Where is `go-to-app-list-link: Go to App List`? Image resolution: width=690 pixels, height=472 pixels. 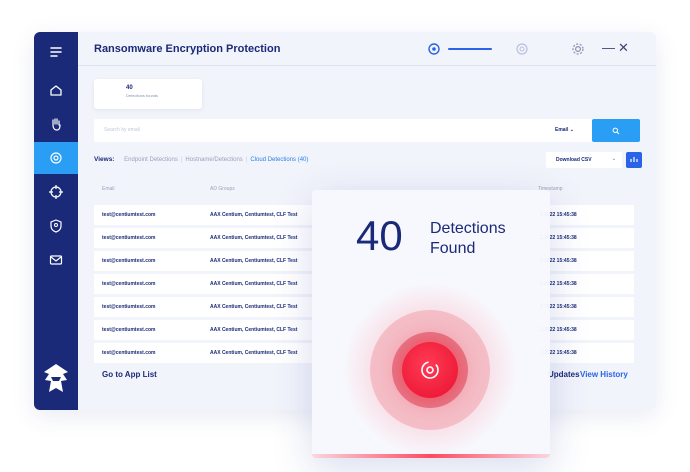 go-to-app-list-link: Go to App List is located at coordinates (129, 374).